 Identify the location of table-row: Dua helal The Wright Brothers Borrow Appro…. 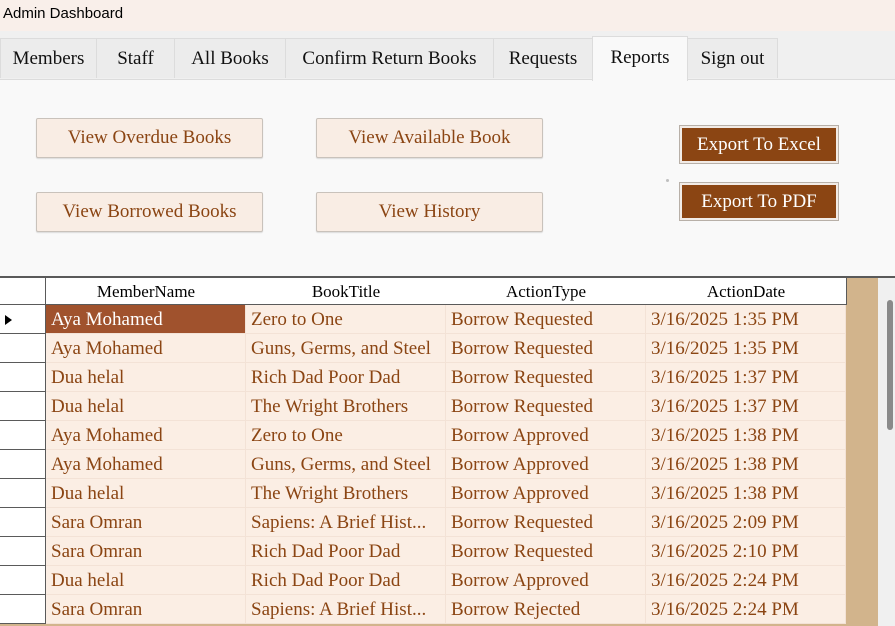
(423, 493).